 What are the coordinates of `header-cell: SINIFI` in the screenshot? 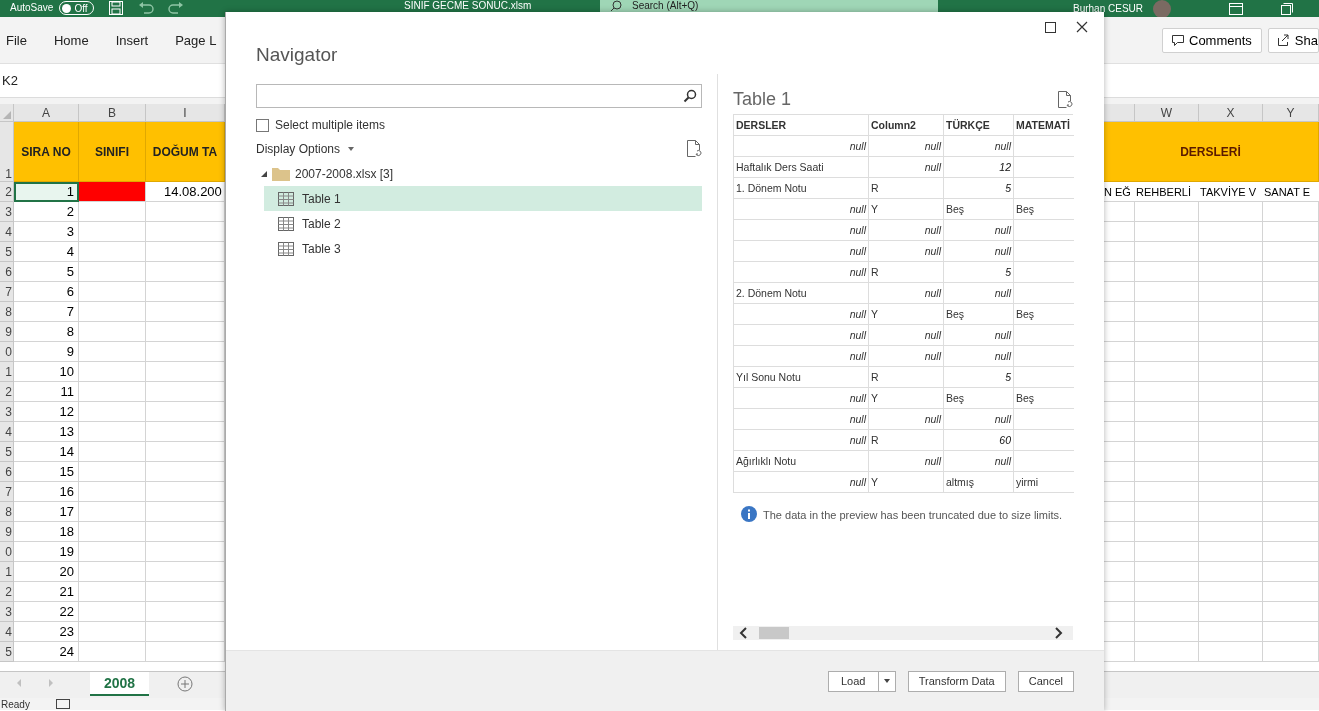 It's located at (112, 152).